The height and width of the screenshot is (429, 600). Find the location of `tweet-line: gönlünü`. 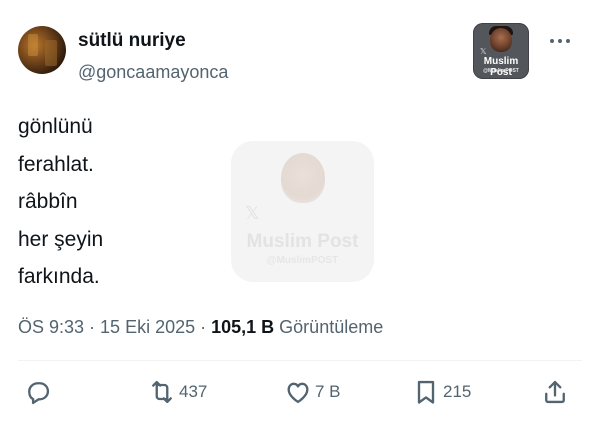

tweet-line: gönlünü is located at coordinates (55, 126).